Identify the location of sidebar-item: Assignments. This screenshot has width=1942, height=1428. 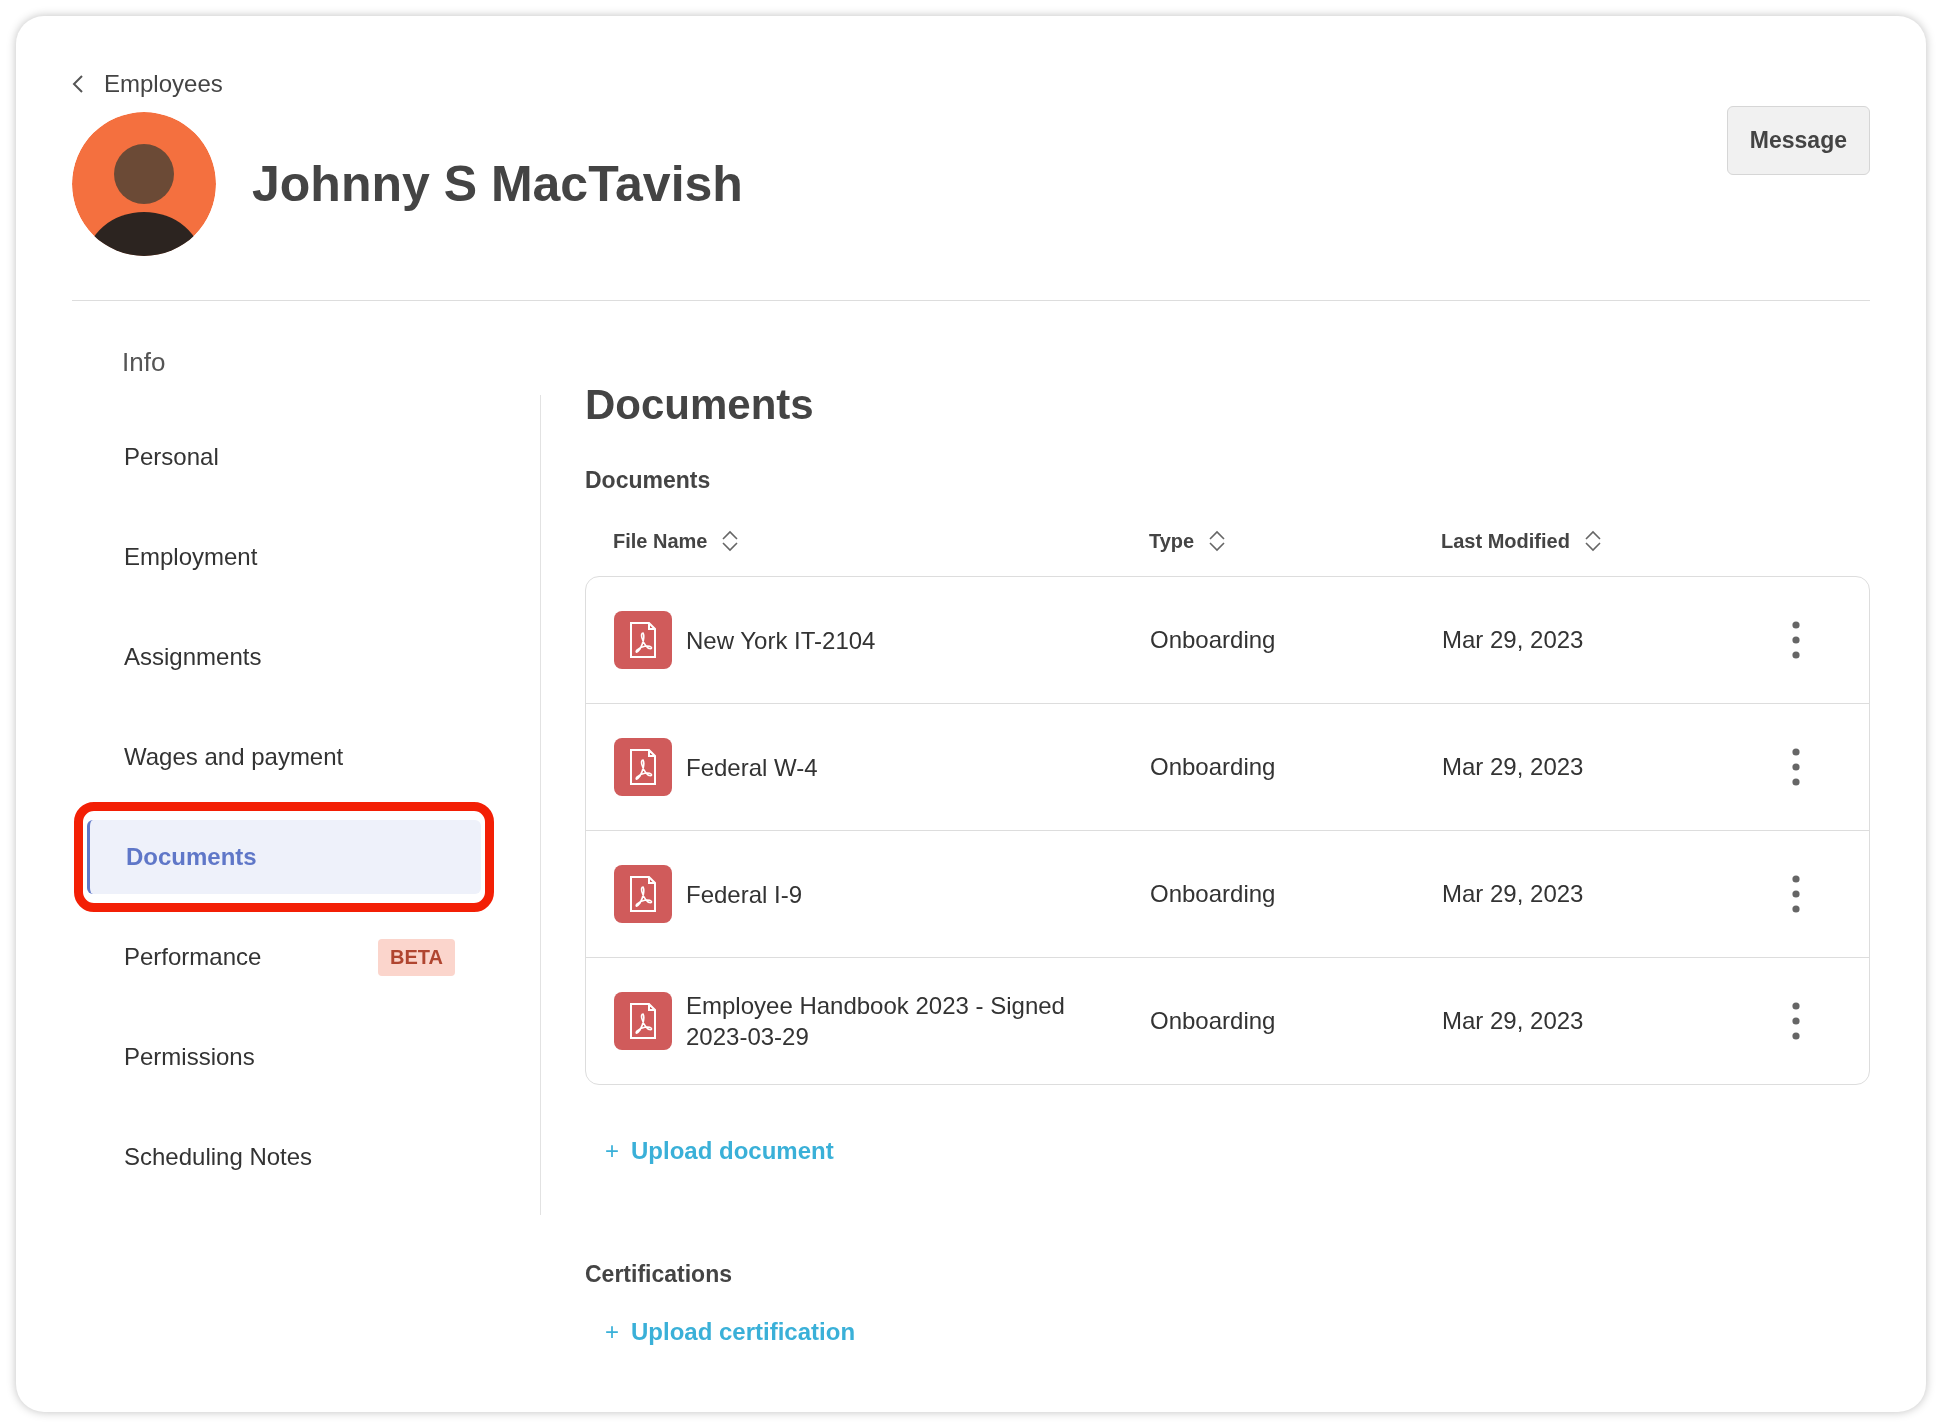
(174, 657).